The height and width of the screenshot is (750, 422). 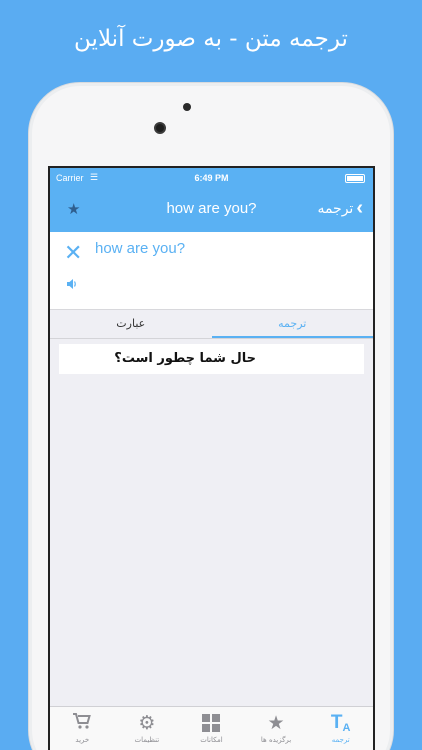 I want to click on tabbar-label-settings: تنظیمات, so click(x=147, y=740).